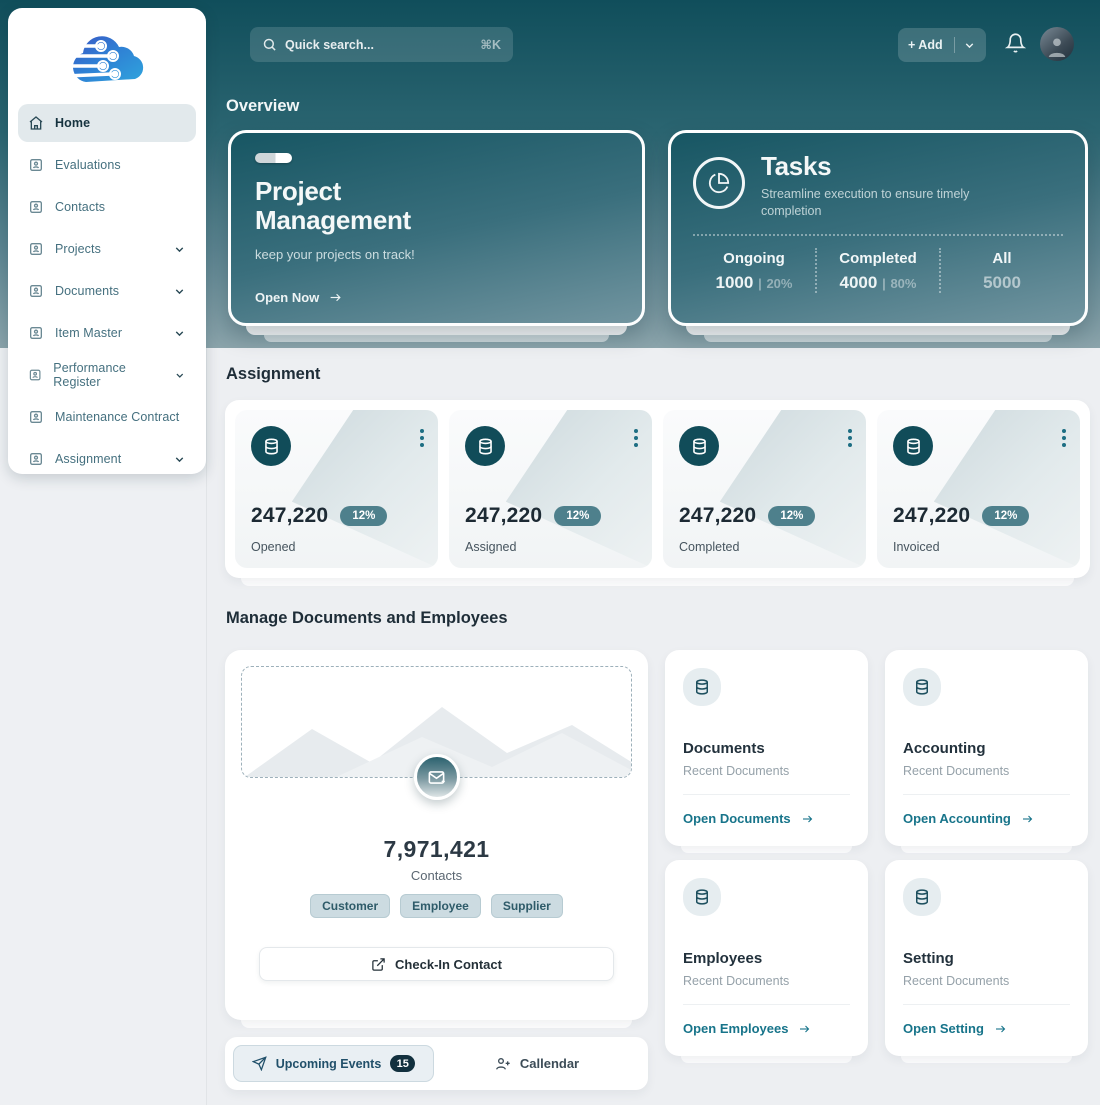 The image size is (1100, 1105). Describe the element at coordinates (737, 818) in the screenshot. I see `open-link-label: Open Documents` at that location.